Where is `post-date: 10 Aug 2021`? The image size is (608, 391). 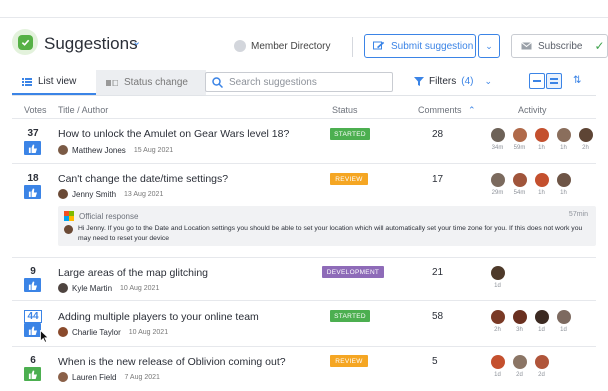
post-date: 10 Aug 2021 is located at coordinates (148, 332).